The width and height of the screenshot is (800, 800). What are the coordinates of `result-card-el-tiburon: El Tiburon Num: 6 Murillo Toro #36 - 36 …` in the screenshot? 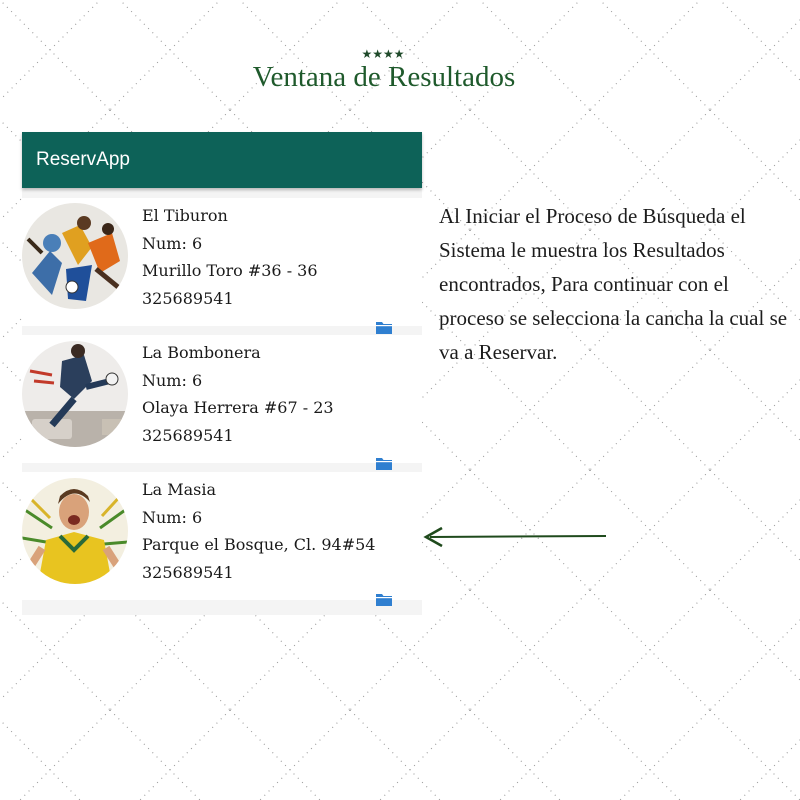 It's located at (222, 266).